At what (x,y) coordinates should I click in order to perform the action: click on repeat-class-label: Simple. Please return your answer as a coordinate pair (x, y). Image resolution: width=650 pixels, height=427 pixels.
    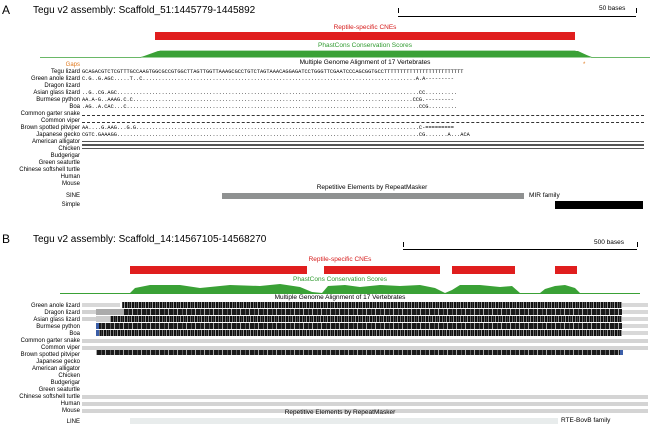
    Looking at the image, I should click on (70, 205).